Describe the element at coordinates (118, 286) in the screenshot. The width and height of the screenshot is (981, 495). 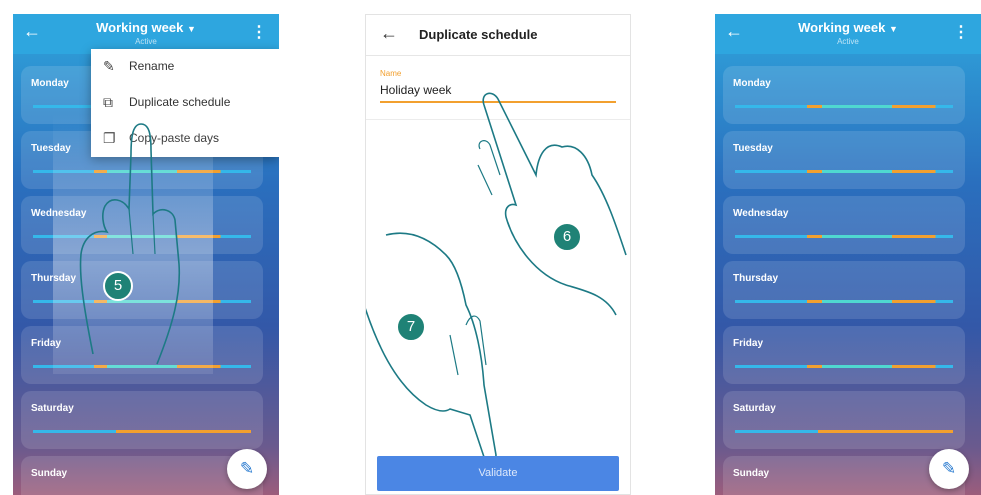
I see `step-badge: 5` at that location.